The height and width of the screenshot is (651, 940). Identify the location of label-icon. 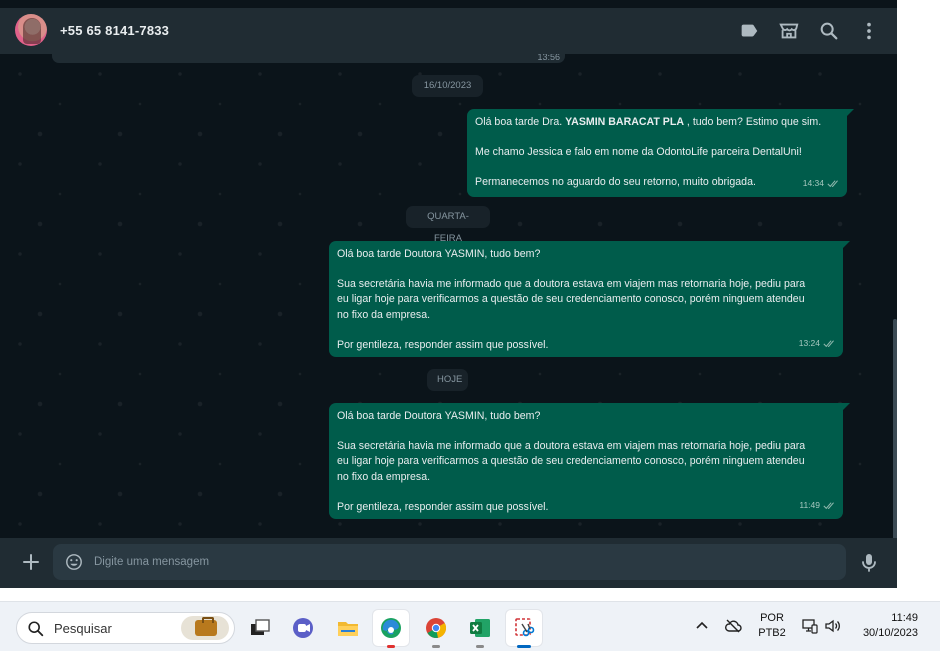
(749, 31).